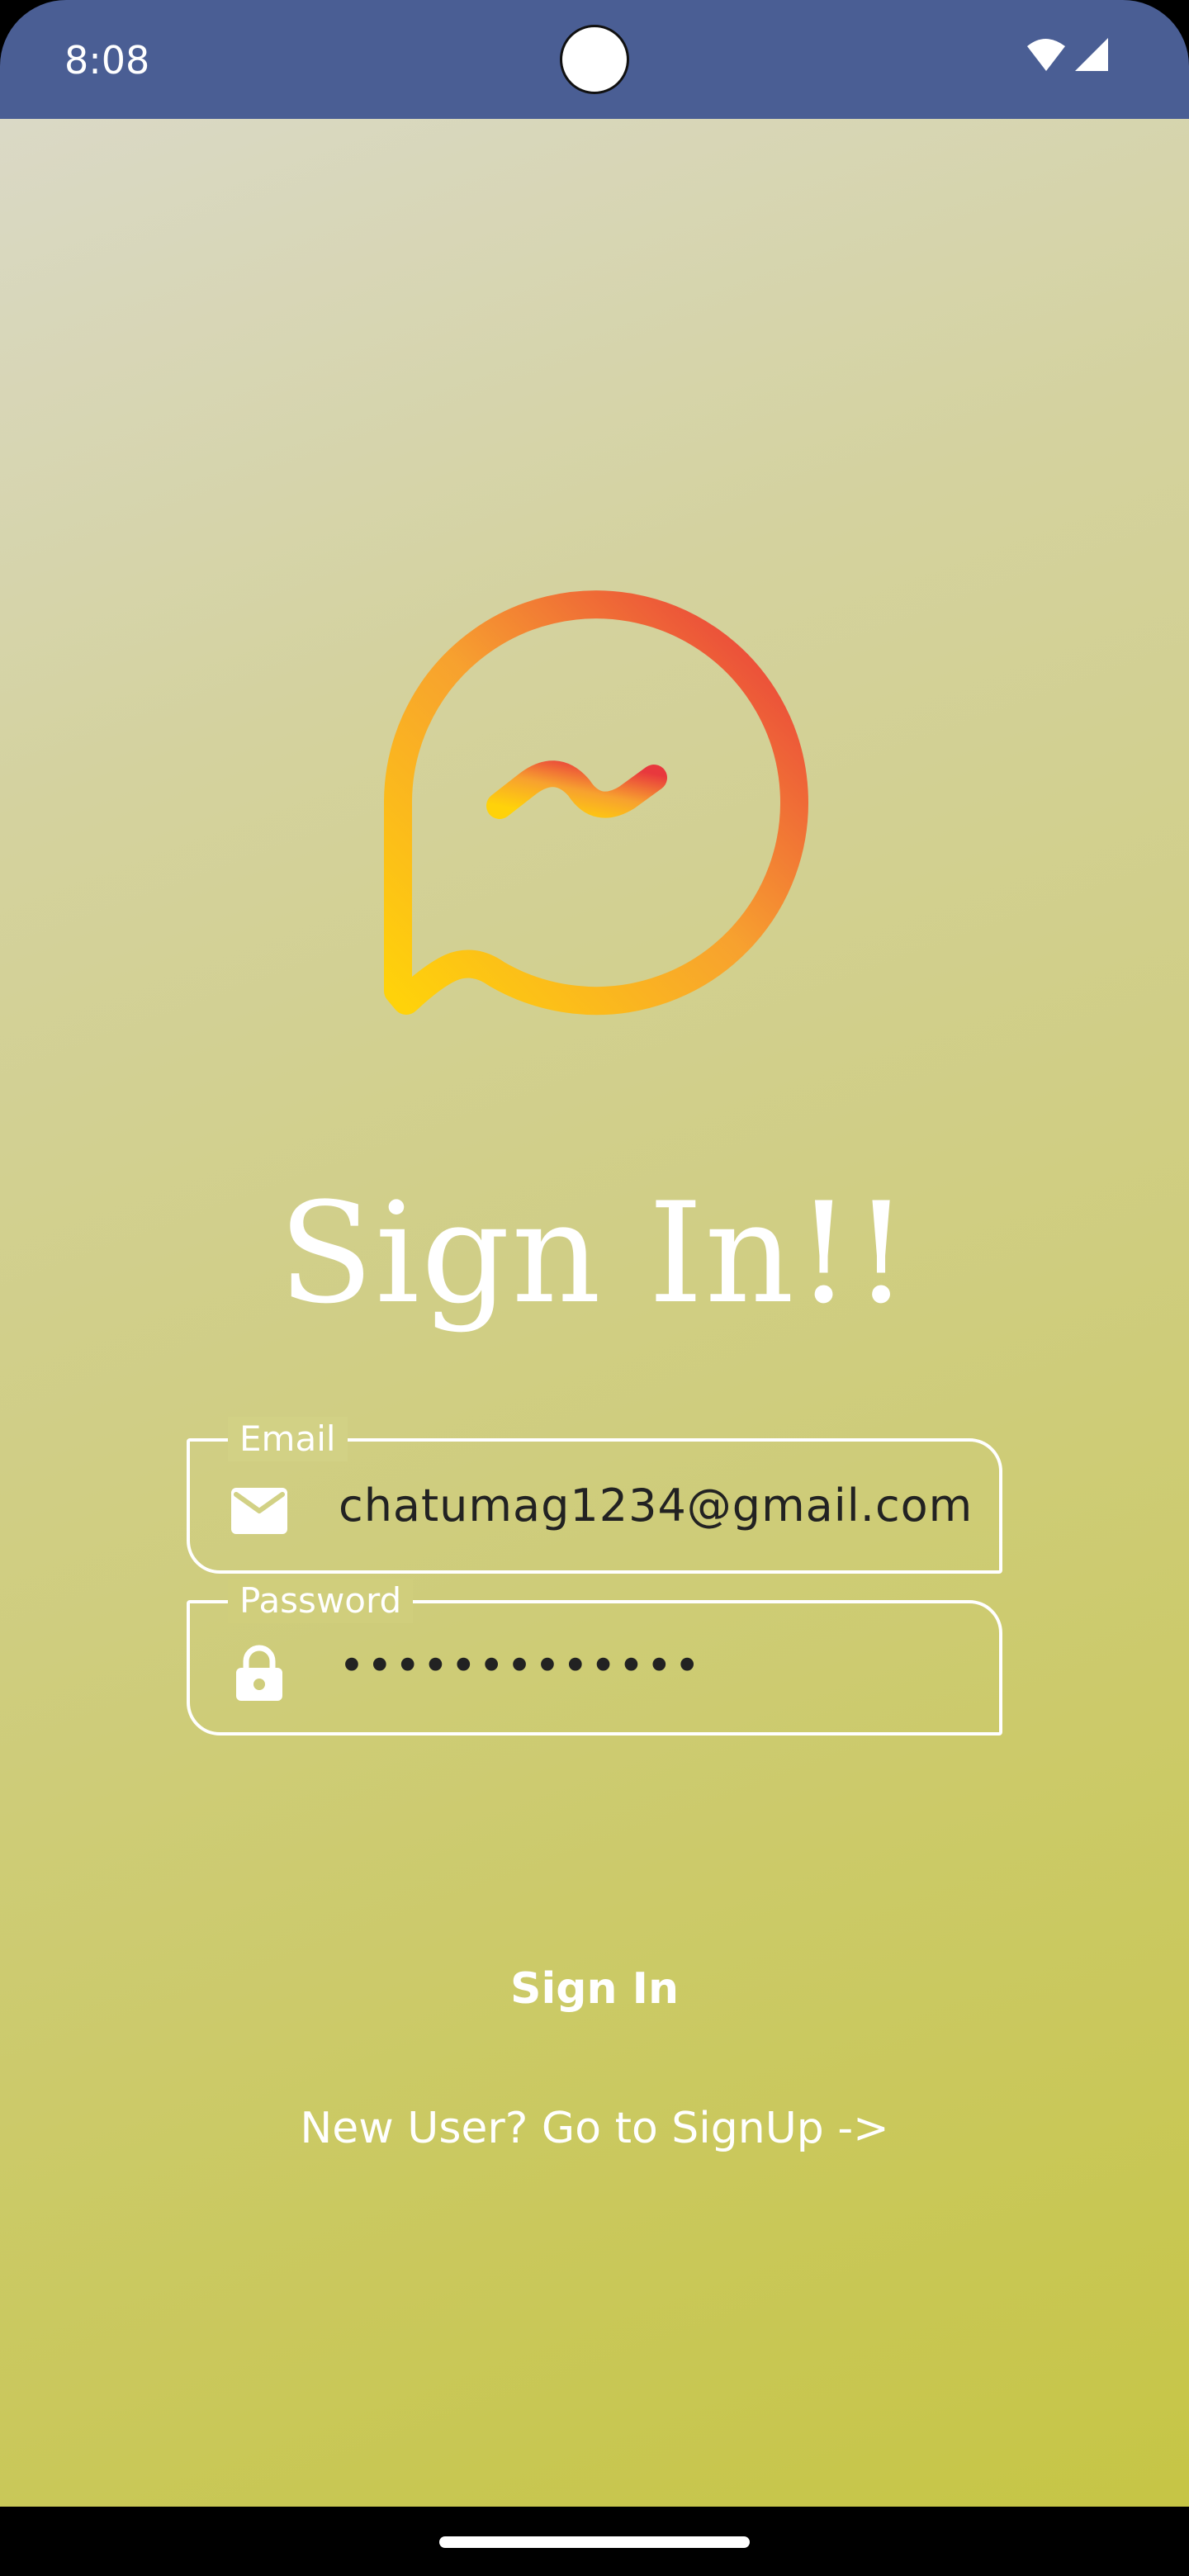  What do you see at coordinates (594, 1253) in the screenshot?
I see `page-title: Sign In!!` at bounding box center [594, 1253].